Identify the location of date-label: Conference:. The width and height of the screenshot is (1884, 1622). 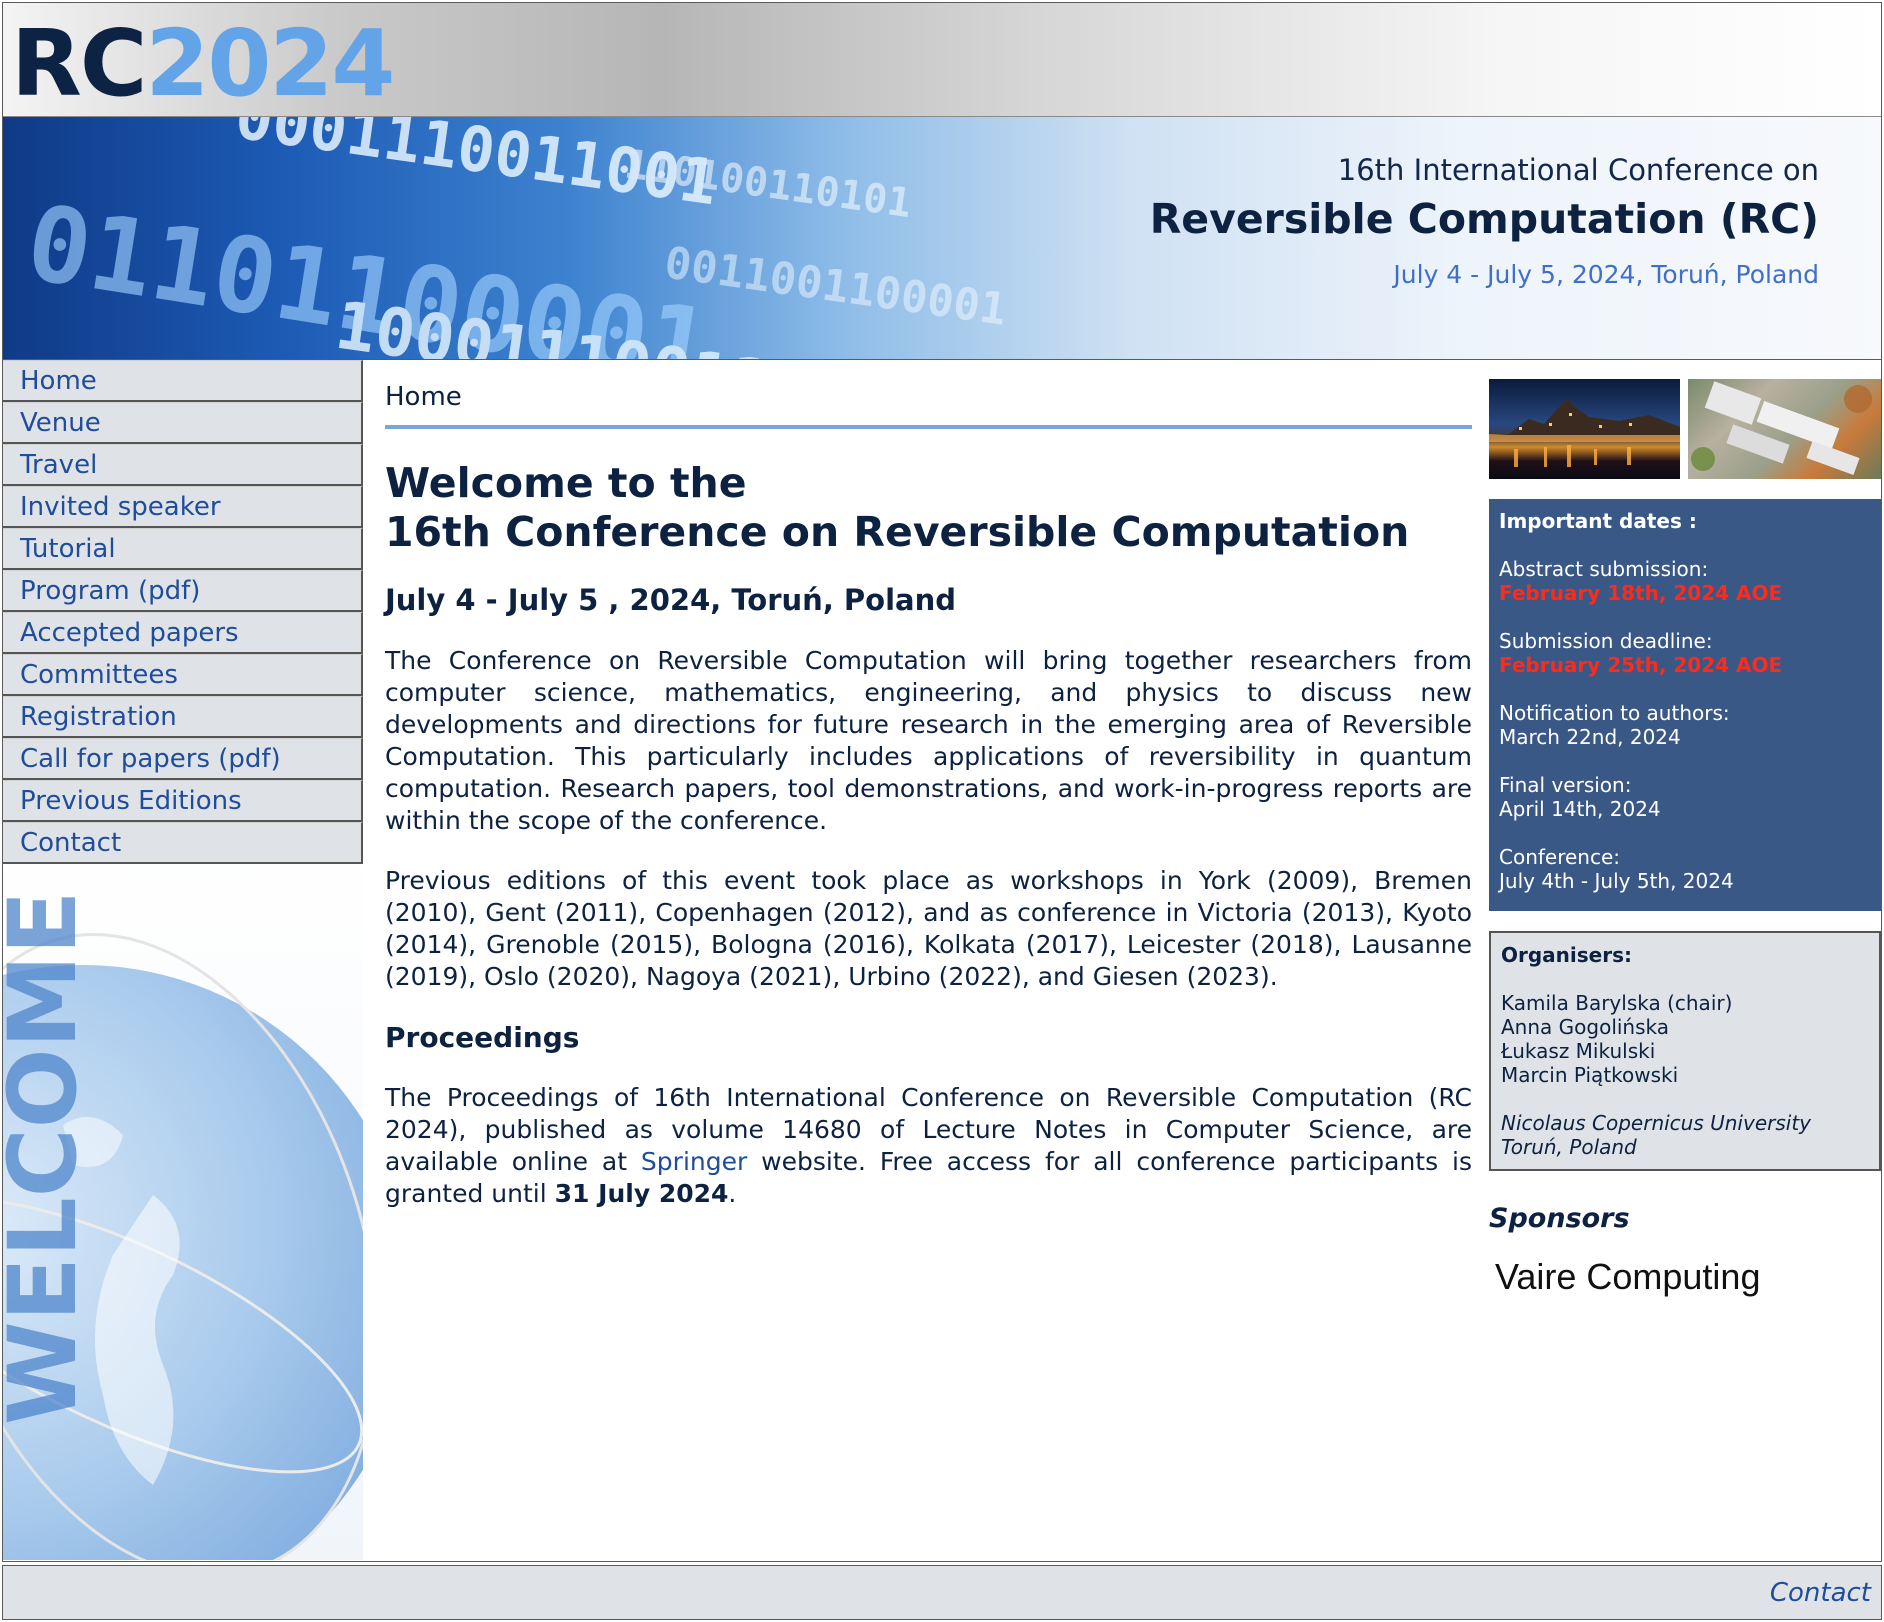
(1560, 857).